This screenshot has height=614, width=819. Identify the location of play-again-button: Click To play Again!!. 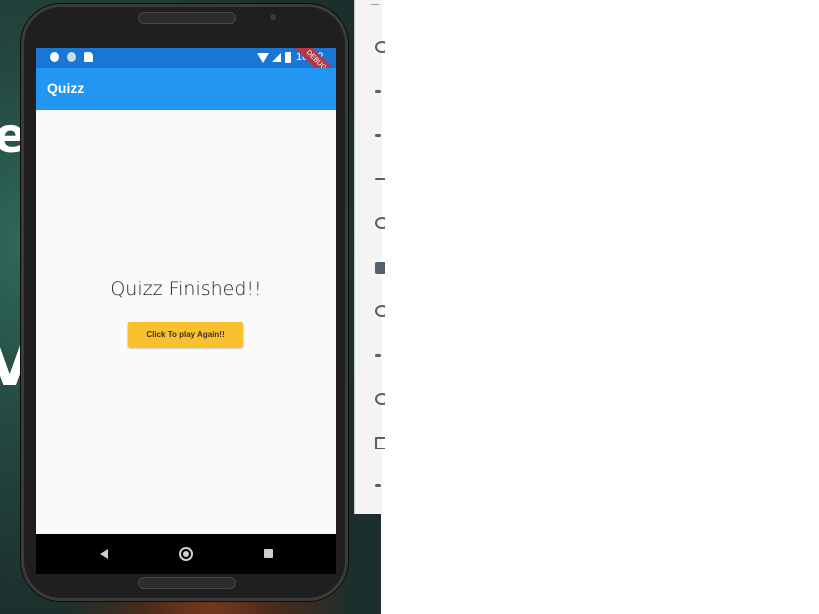
(185, 334).